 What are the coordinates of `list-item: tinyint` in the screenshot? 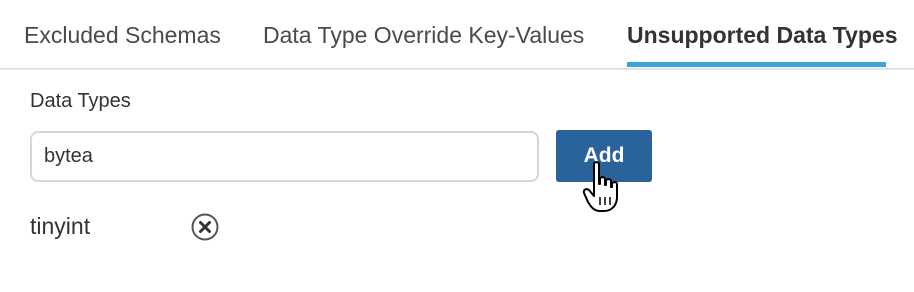 It's located at (140, 228).